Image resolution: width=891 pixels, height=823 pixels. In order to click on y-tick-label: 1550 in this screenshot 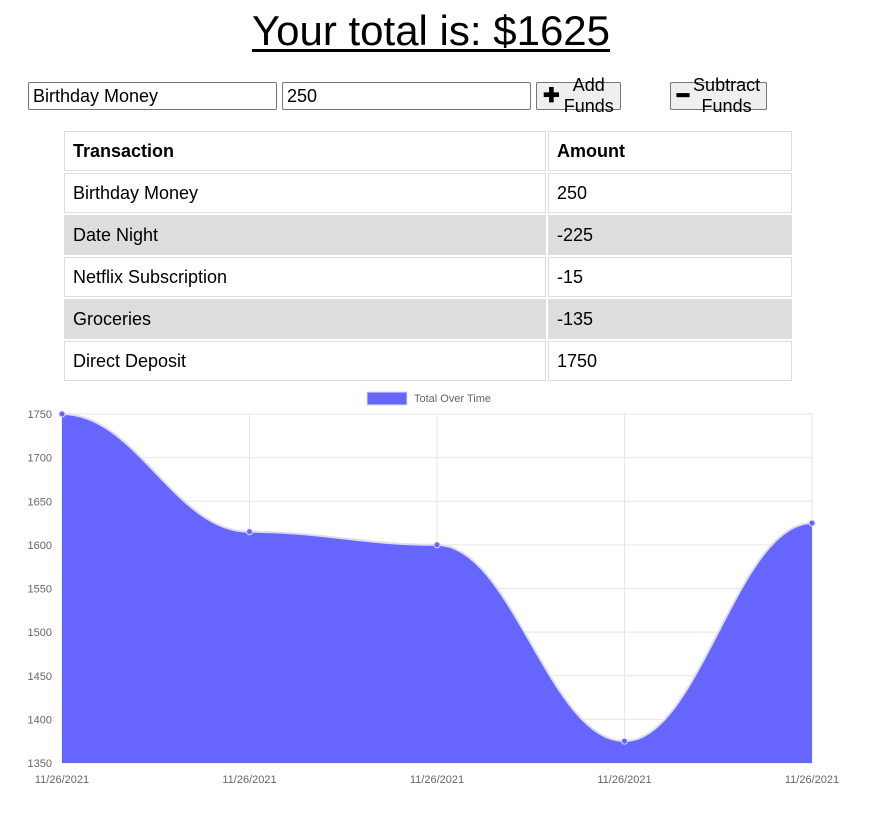, I will do `click(40, 590)`.